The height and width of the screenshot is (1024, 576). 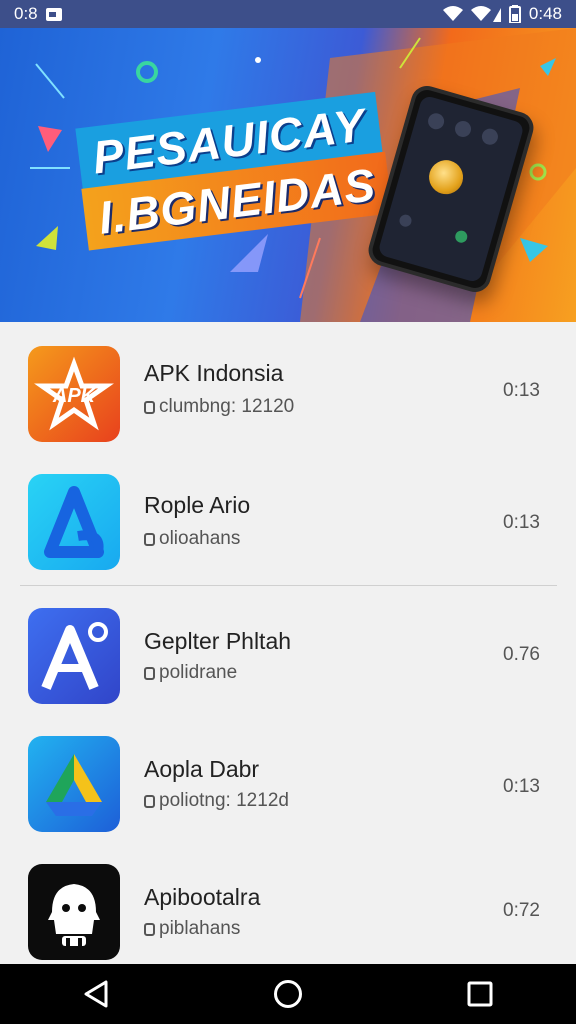 I want to click on a-degree-app-icon, so click(x=74, y=656).